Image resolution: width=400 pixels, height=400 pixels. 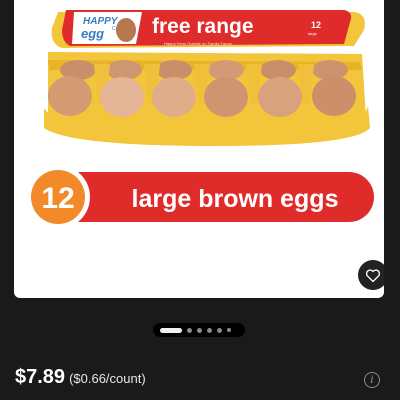 I want to click on favorite-button, so click(x=371, y=275).